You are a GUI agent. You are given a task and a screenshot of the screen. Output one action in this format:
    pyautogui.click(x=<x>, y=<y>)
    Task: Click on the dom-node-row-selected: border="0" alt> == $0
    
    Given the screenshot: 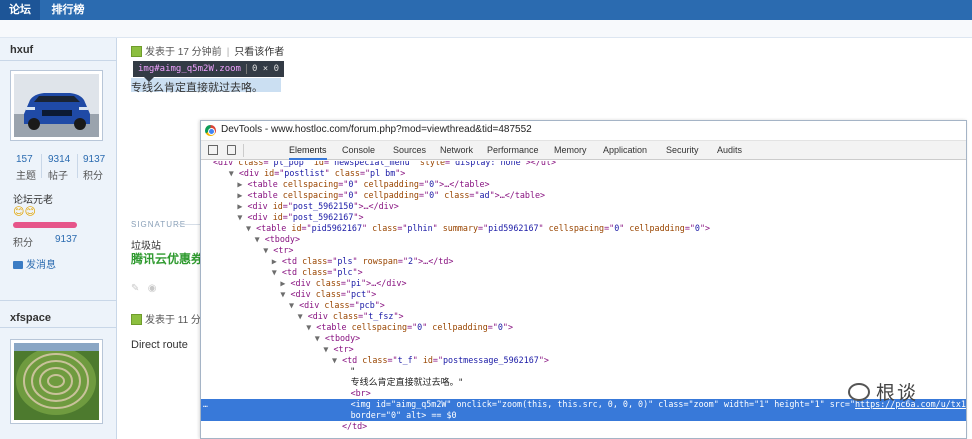 What is the action you would take?
    pyautogui.click(x=583, y=415)
    